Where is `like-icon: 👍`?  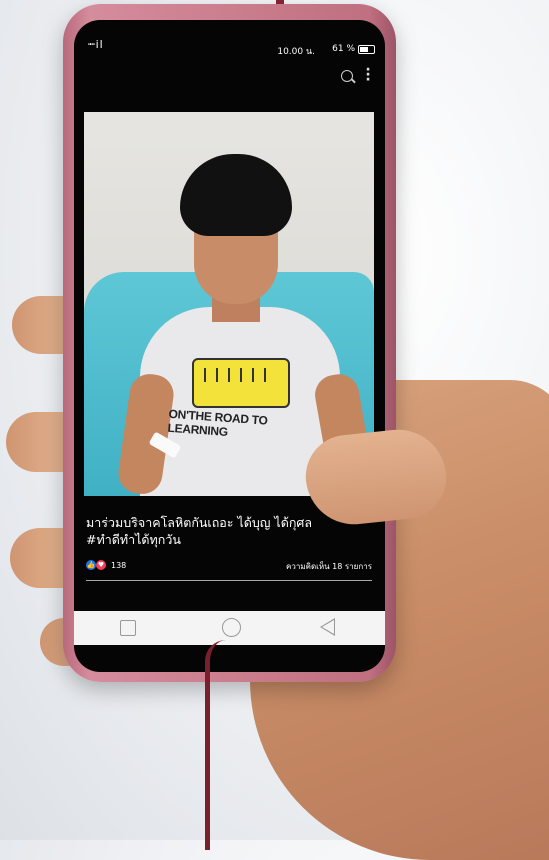
like-icon: 👍 is located at coordinates (91, 565).